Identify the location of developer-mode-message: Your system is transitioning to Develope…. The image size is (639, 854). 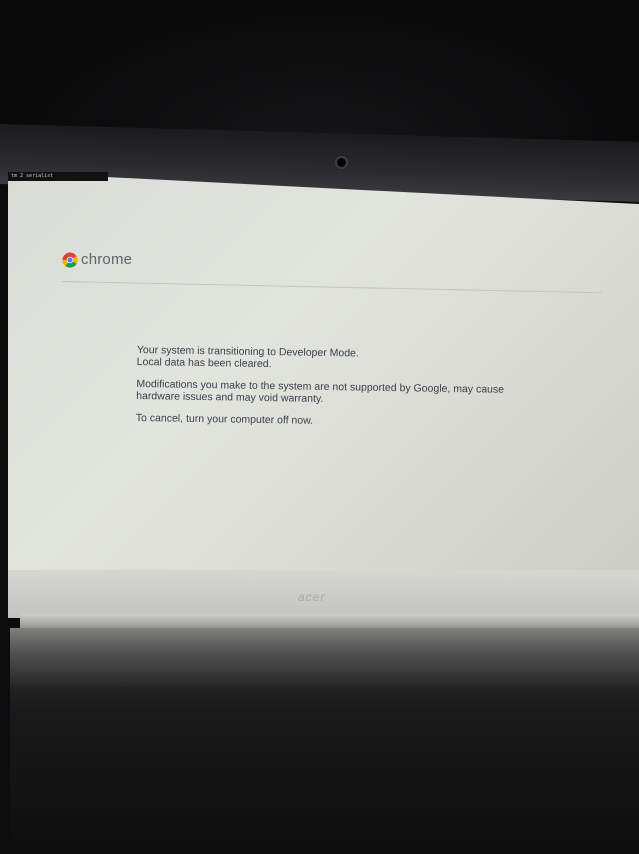
(336, 392).